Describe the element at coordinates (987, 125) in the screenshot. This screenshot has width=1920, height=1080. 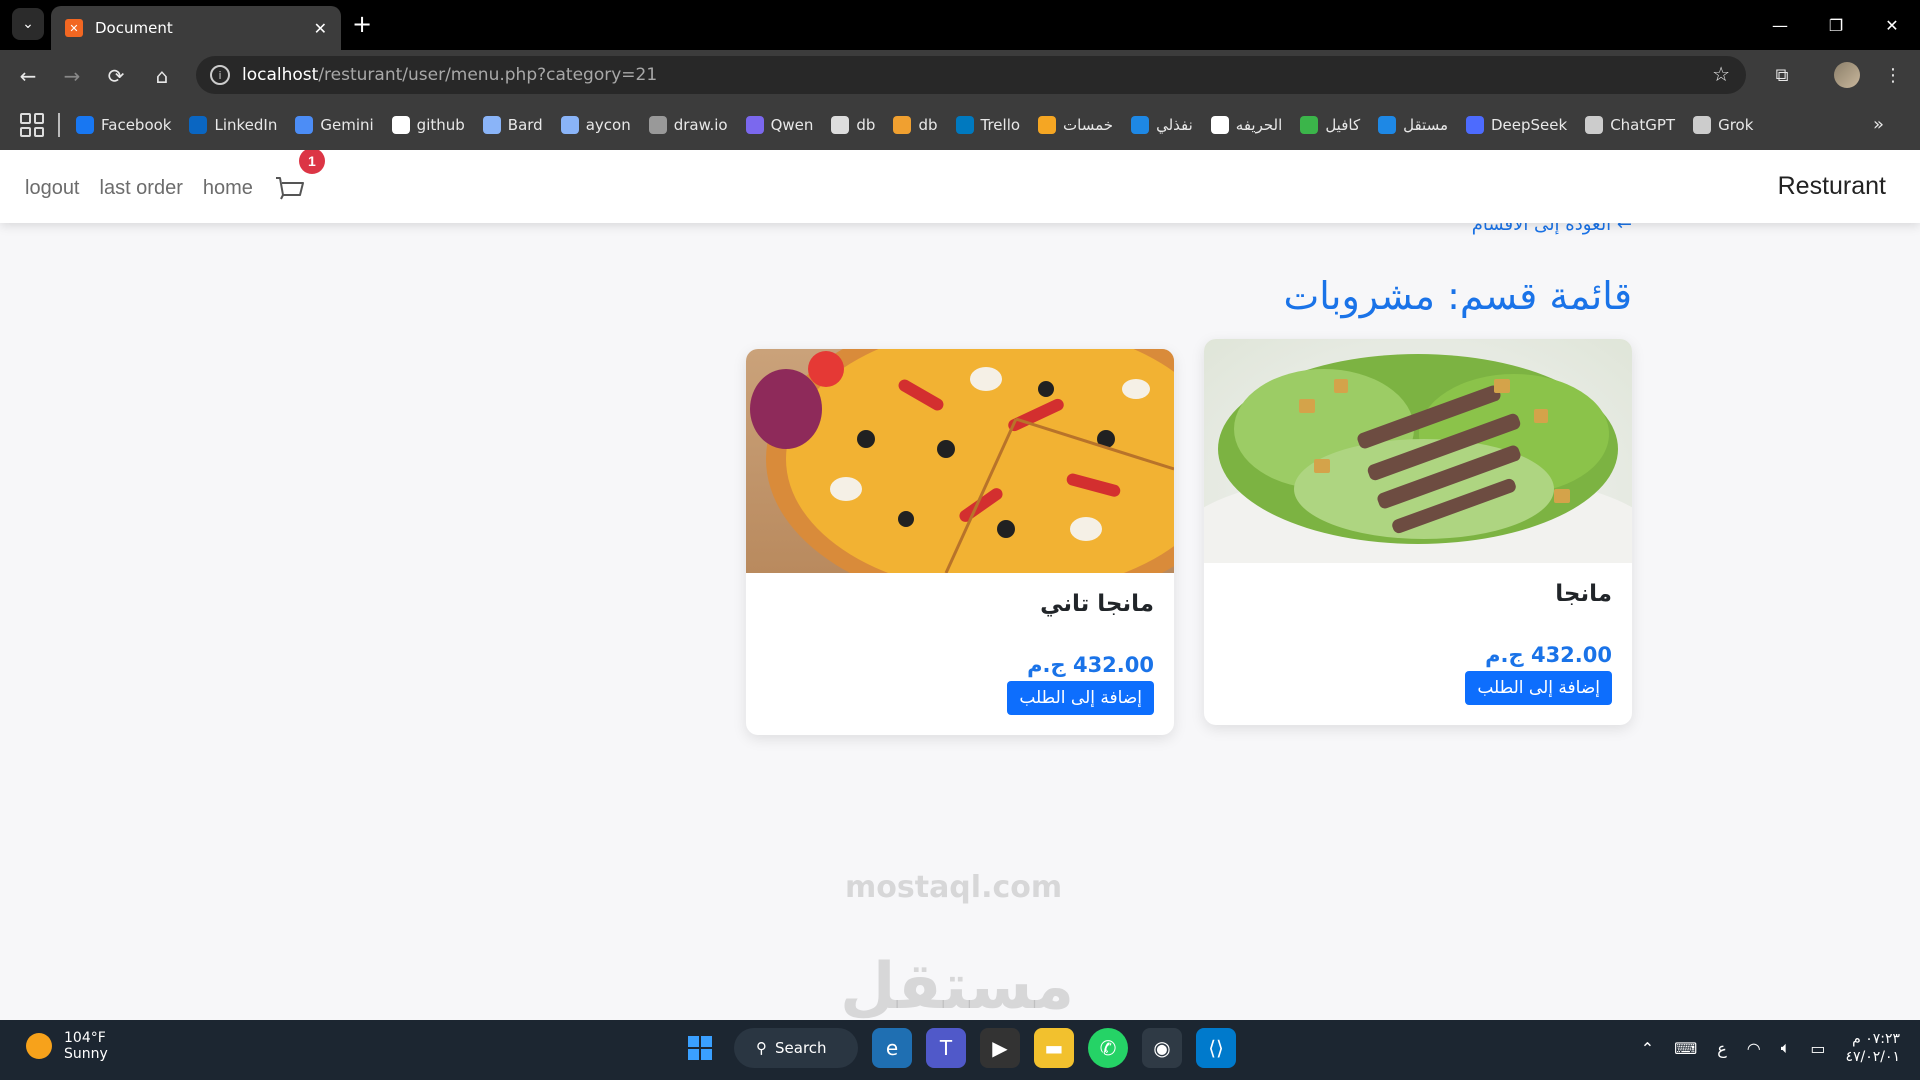
I see `bookmark-item: Trello` at that location.